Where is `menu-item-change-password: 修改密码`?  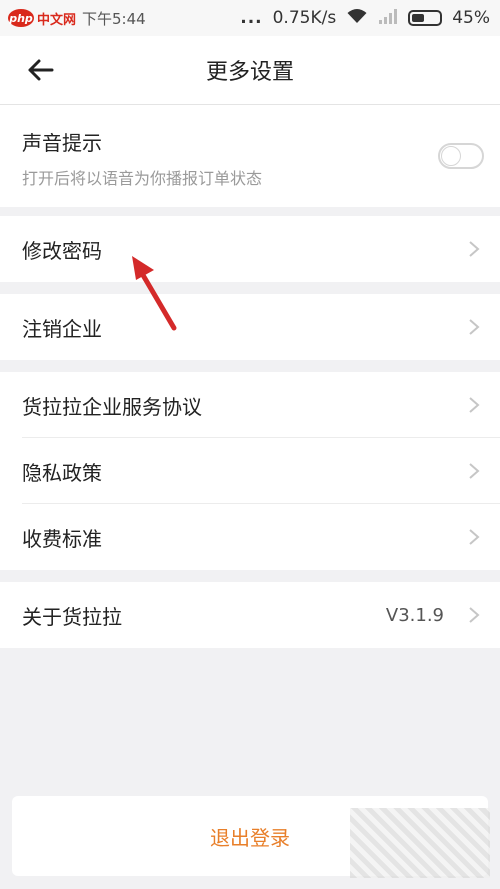
menu-item-change-password: 修改密码 is located at coordinates (250, 249).